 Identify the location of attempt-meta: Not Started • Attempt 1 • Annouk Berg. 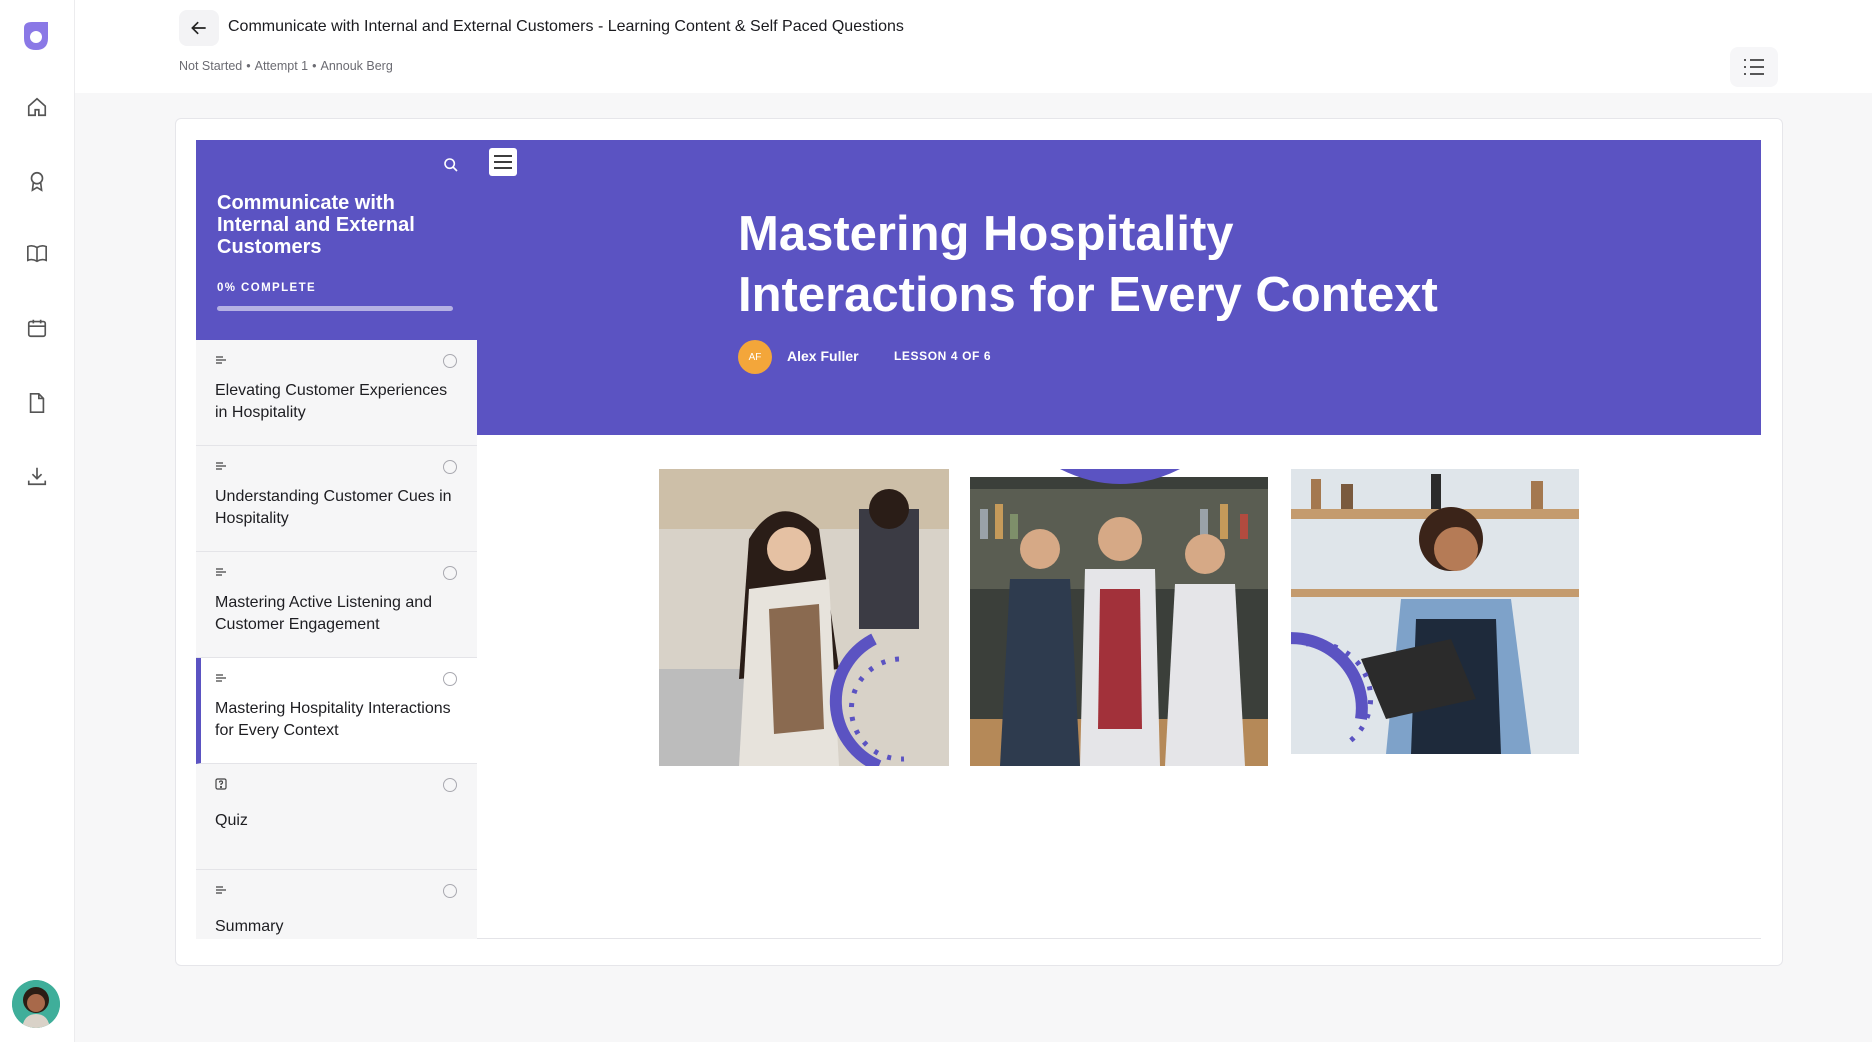
(286, 66).